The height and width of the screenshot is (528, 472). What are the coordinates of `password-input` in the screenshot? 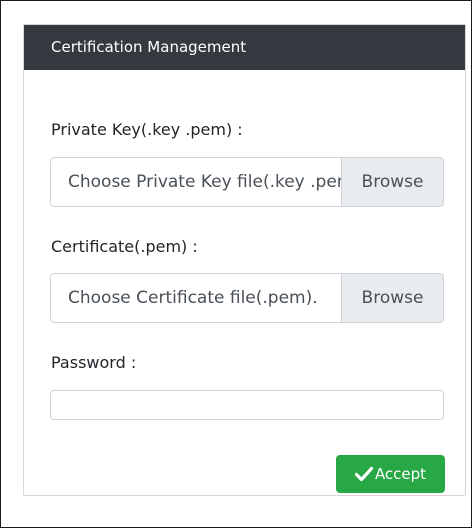 It's located at (247, 405).